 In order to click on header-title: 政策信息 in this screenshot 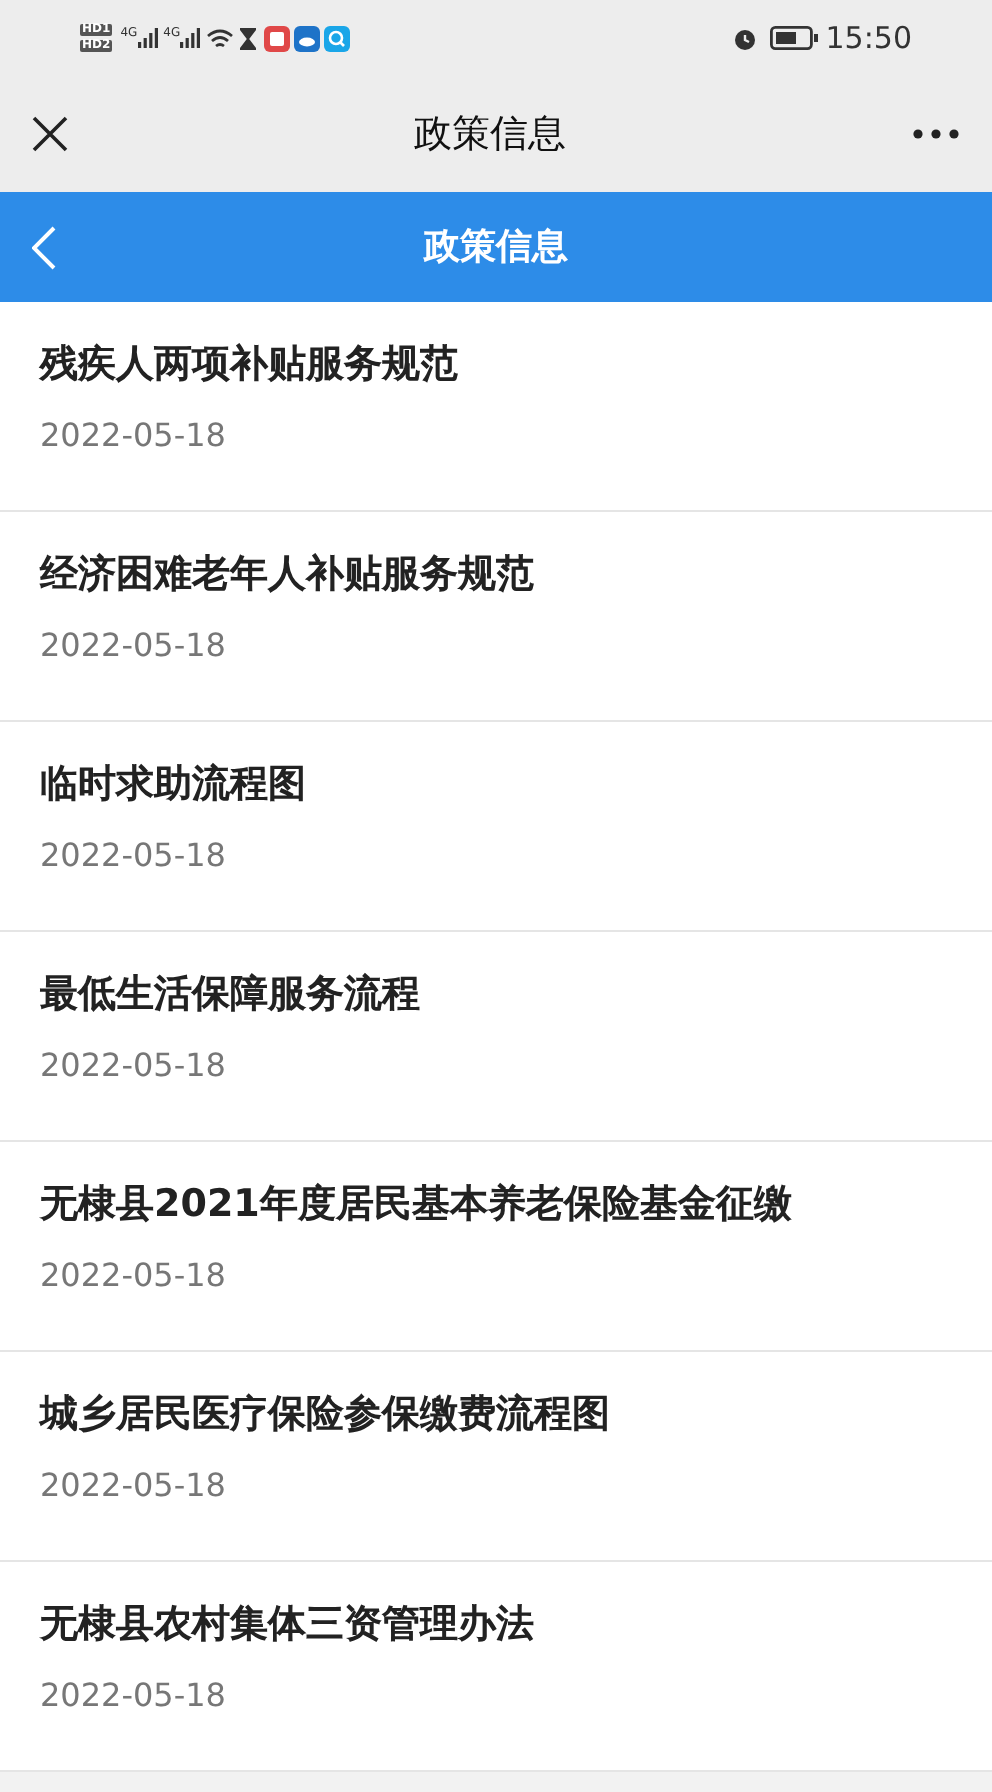, I will do `click(496, 248)`.